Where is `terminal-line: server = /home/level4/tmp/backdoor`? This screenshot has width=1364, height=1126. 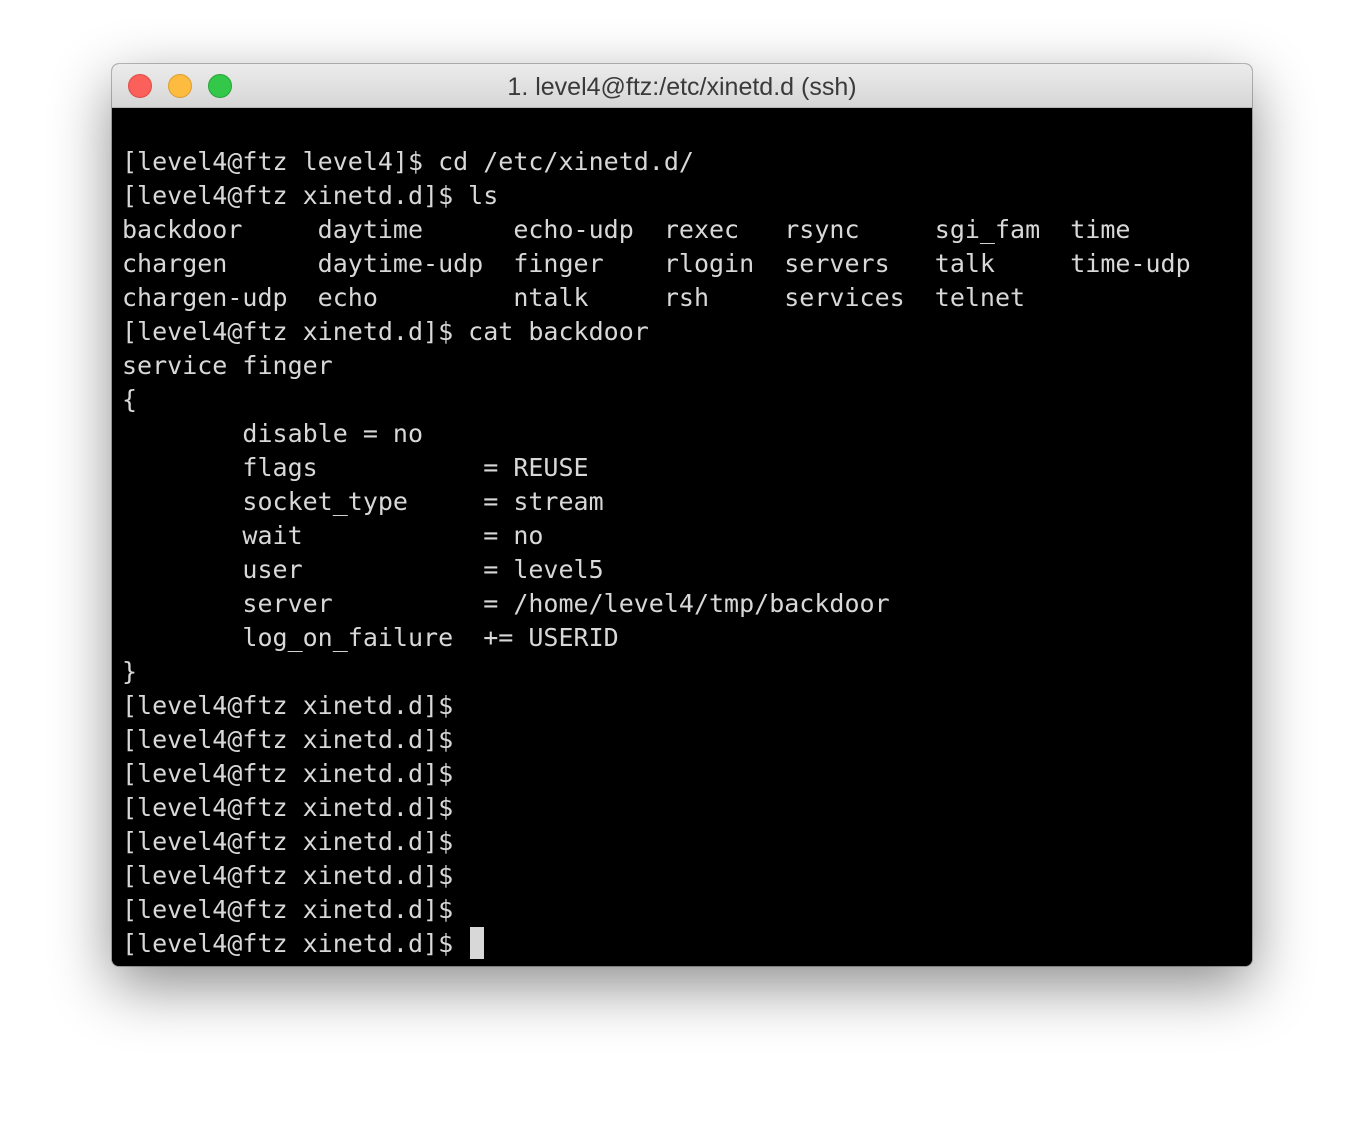 terminal-line: server = /home/level4/tmp/backdoor is located at coordinates (506, 603).